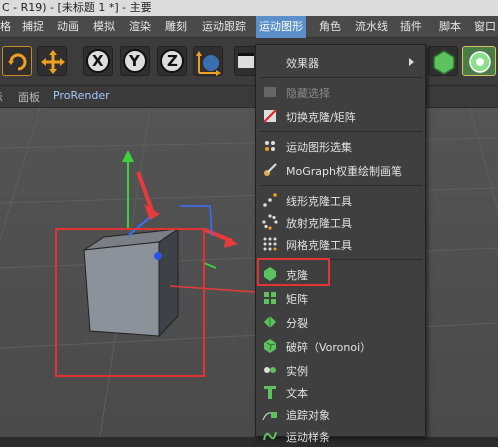  I want to click on menu-plugins: 插件, so click(411, 27).